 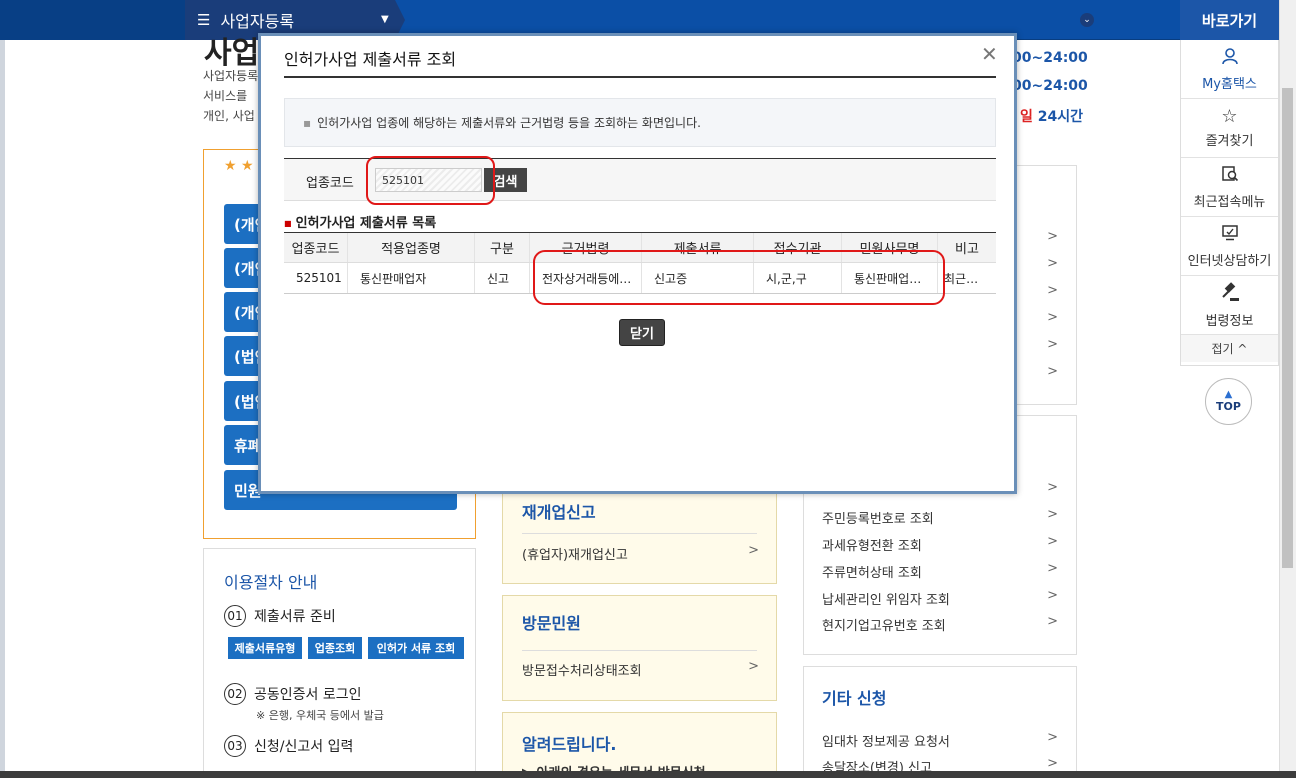 I want to click on scroll-top-label: TOP, so click(x=1228, y=406).